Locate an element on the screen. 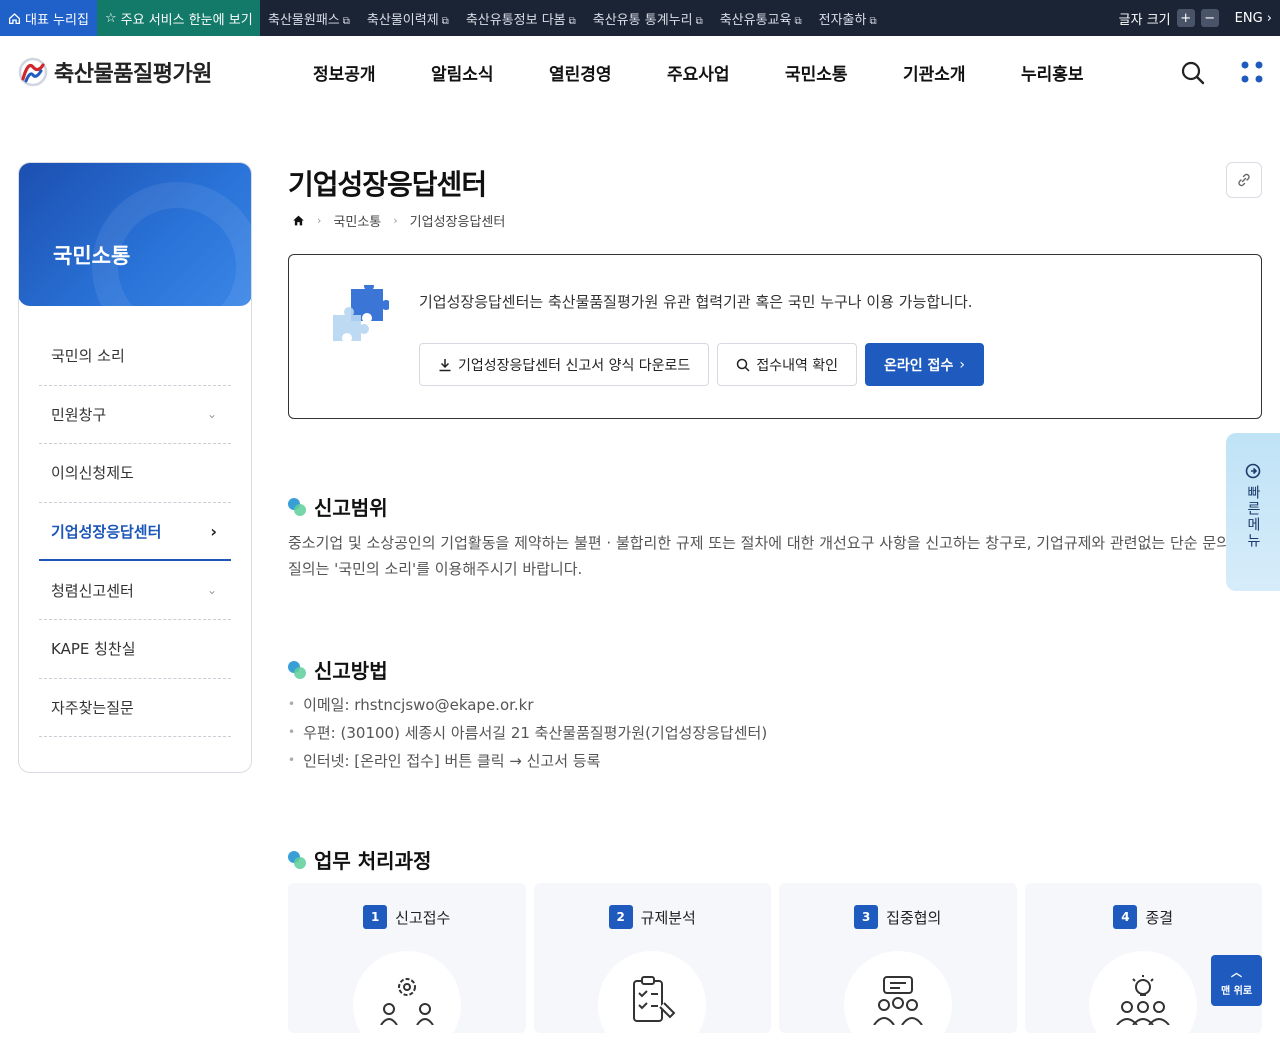 Image resolution: width=1280 pixels, height=1059 pixels. idea-team-icon is located at coordinates (1143, 1000).